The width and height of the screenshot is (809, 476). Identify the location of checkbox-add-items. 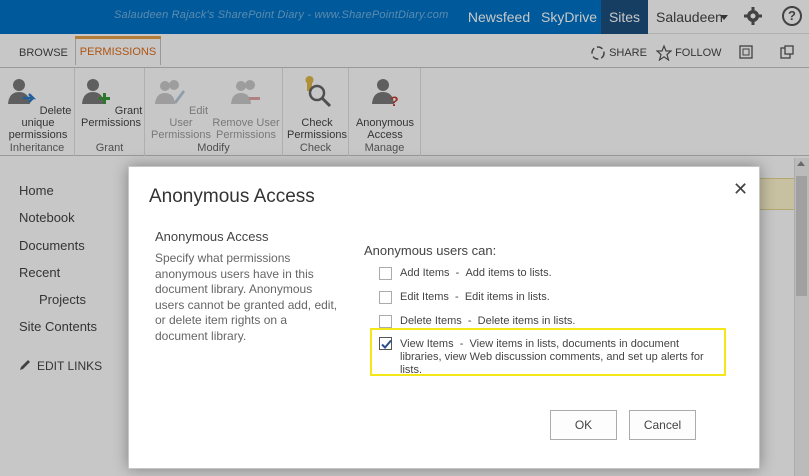
(385, 273).